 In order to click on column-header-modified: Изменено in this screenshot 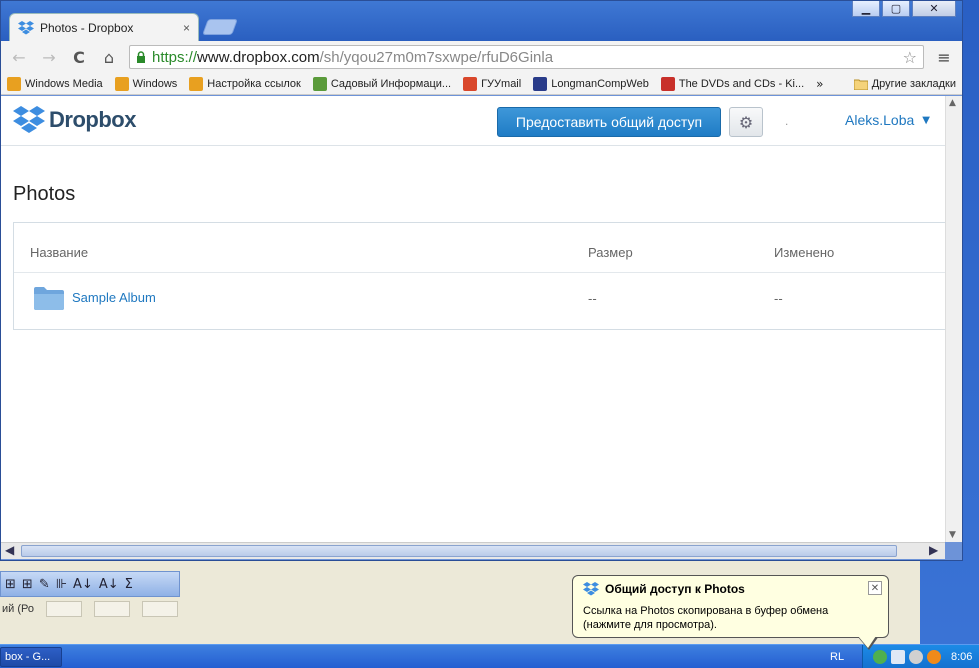, I will do `click(804, 252)`.